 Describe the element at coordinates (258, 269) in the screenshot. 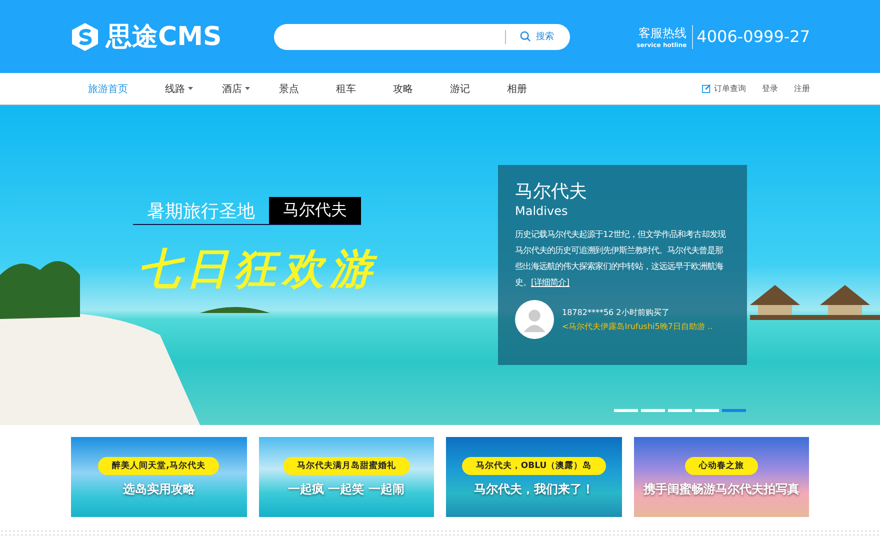

I see `banner-headline: 七日狂欢游` at that location.